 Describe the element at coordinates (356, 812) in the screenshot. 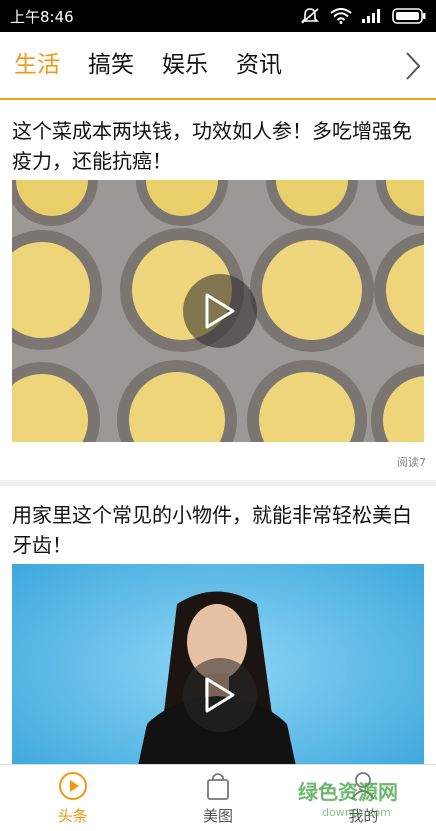

I see `watermark-url: downcc.com` at that location.